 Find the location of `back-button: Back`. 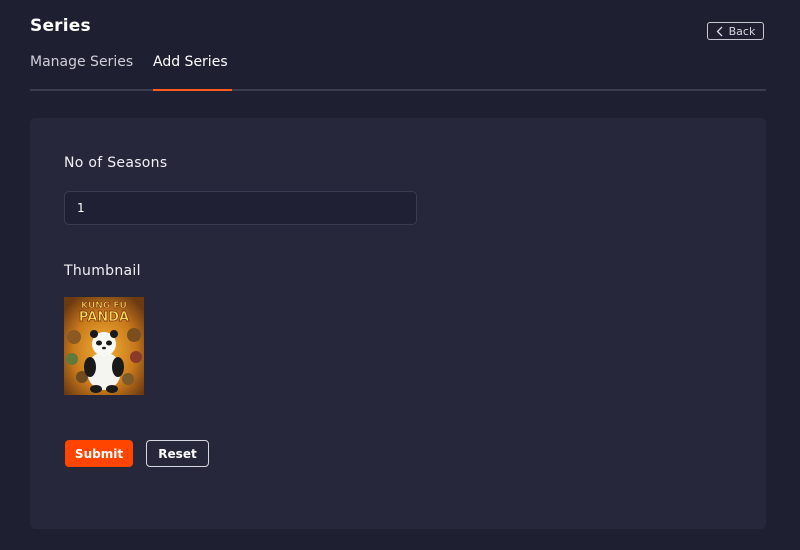

back-button: Back is located at coordinates (735, 31).